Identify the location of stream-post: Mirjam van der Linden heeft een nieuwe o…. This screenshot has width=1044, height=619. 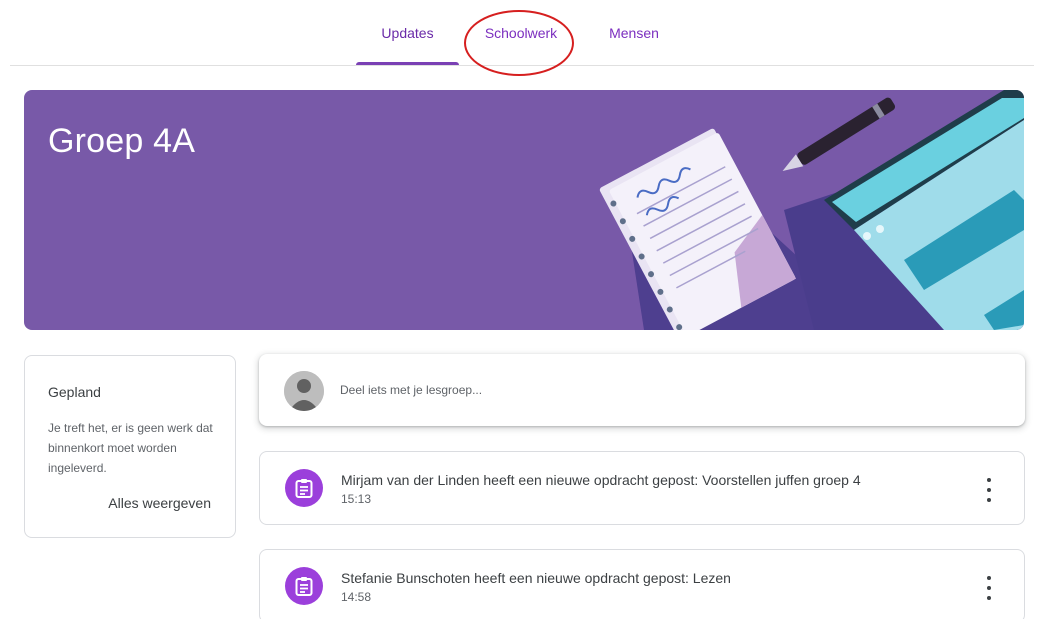
(642, 488).